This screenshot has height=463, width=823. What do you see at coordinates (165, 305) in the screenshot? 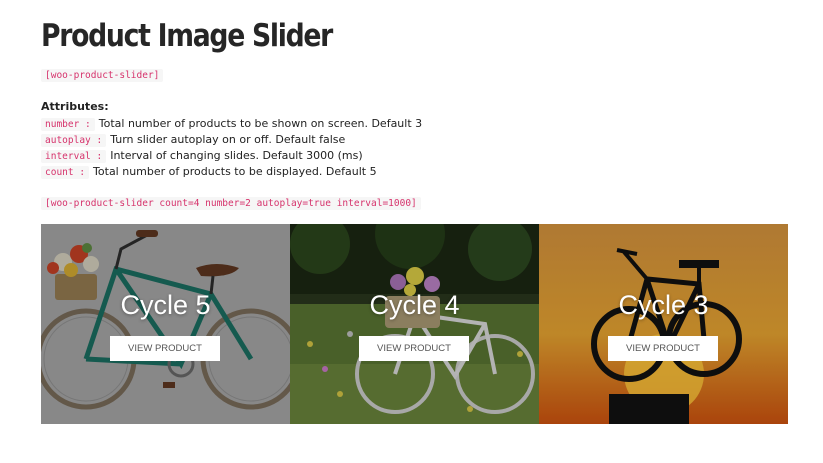
I see `slide-title: Cycle 5` at bounding box center [165, 305].